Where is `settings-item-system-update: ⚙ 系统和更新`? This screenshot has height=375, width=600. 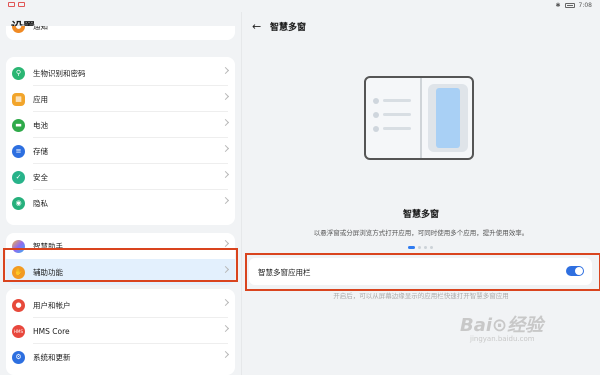 settings-item-system-update: ⚙ 系统和更新 is located at coordinates (120, 357).